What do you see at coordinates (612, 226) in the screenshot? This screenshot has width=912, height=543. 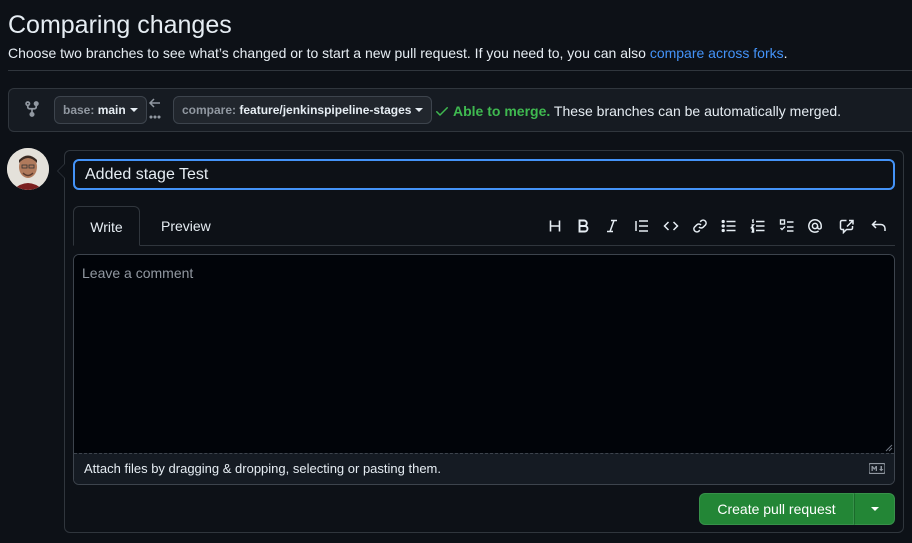 I see `italic-icon` at bounding box center [612, 226].